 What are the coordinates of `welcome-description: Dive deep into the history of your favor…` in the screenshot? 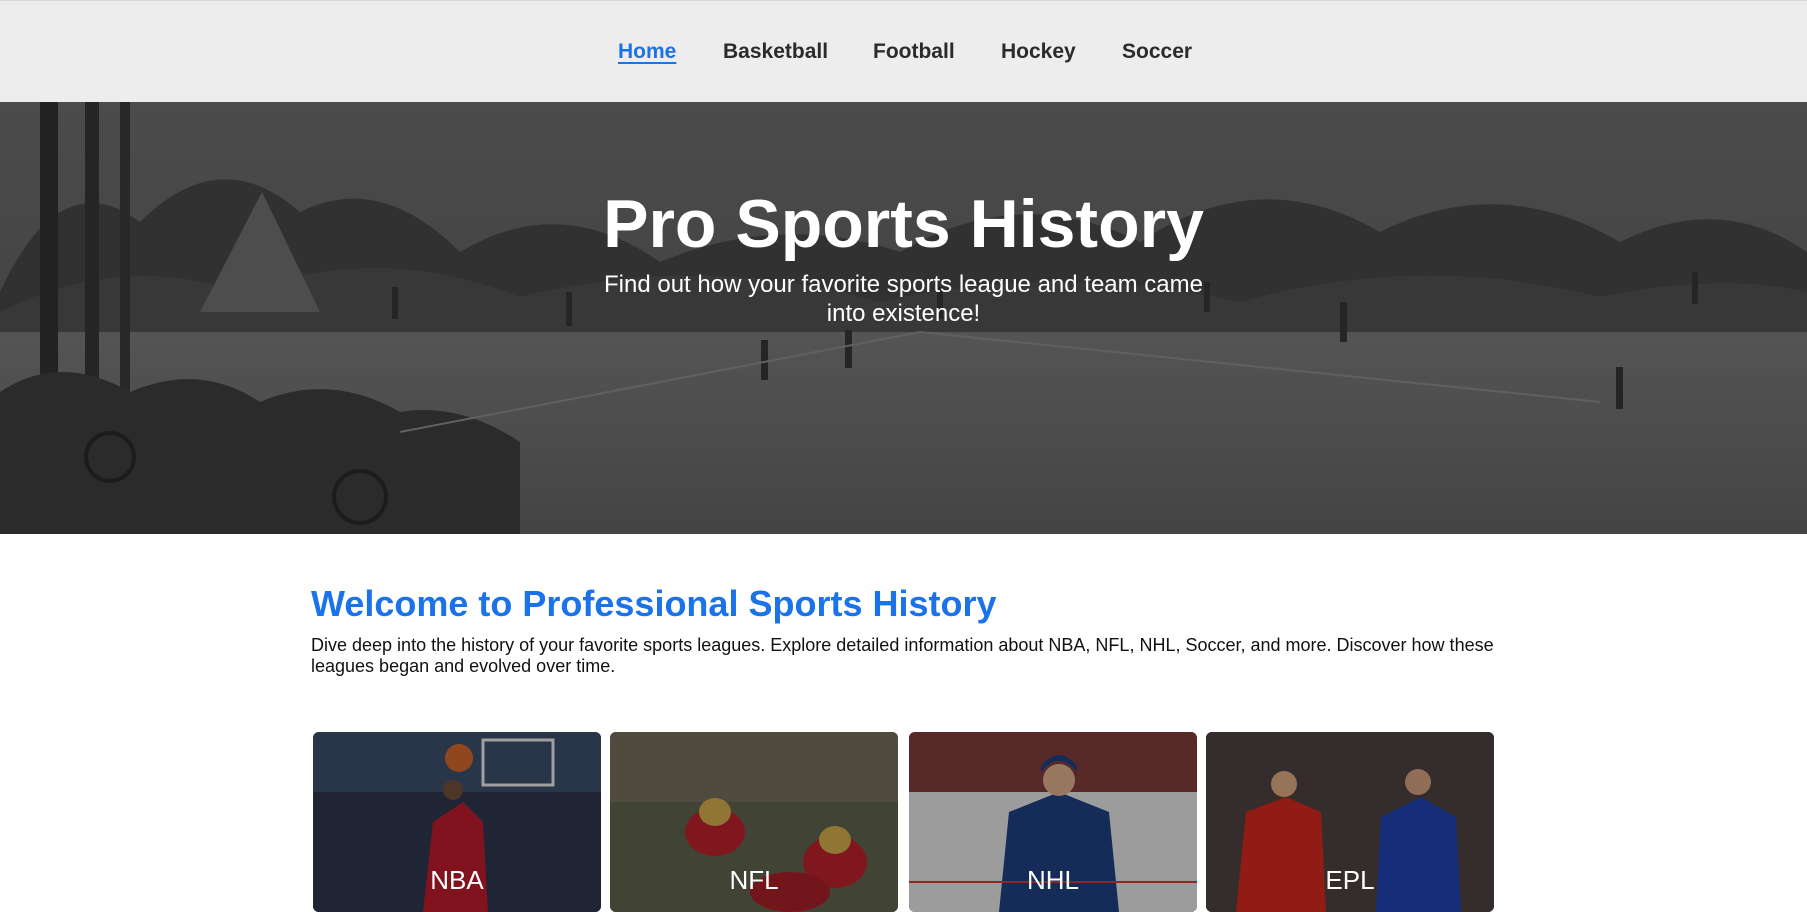 It's located at (902, 655).